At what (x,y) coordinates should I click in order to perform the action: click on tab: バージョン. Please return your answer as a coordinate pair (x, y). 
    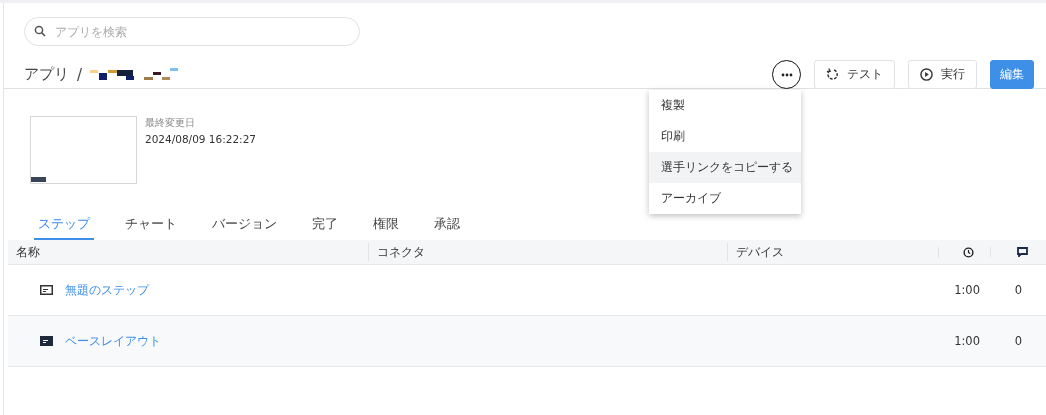
    Looking at the image, I should click on (244, 228).